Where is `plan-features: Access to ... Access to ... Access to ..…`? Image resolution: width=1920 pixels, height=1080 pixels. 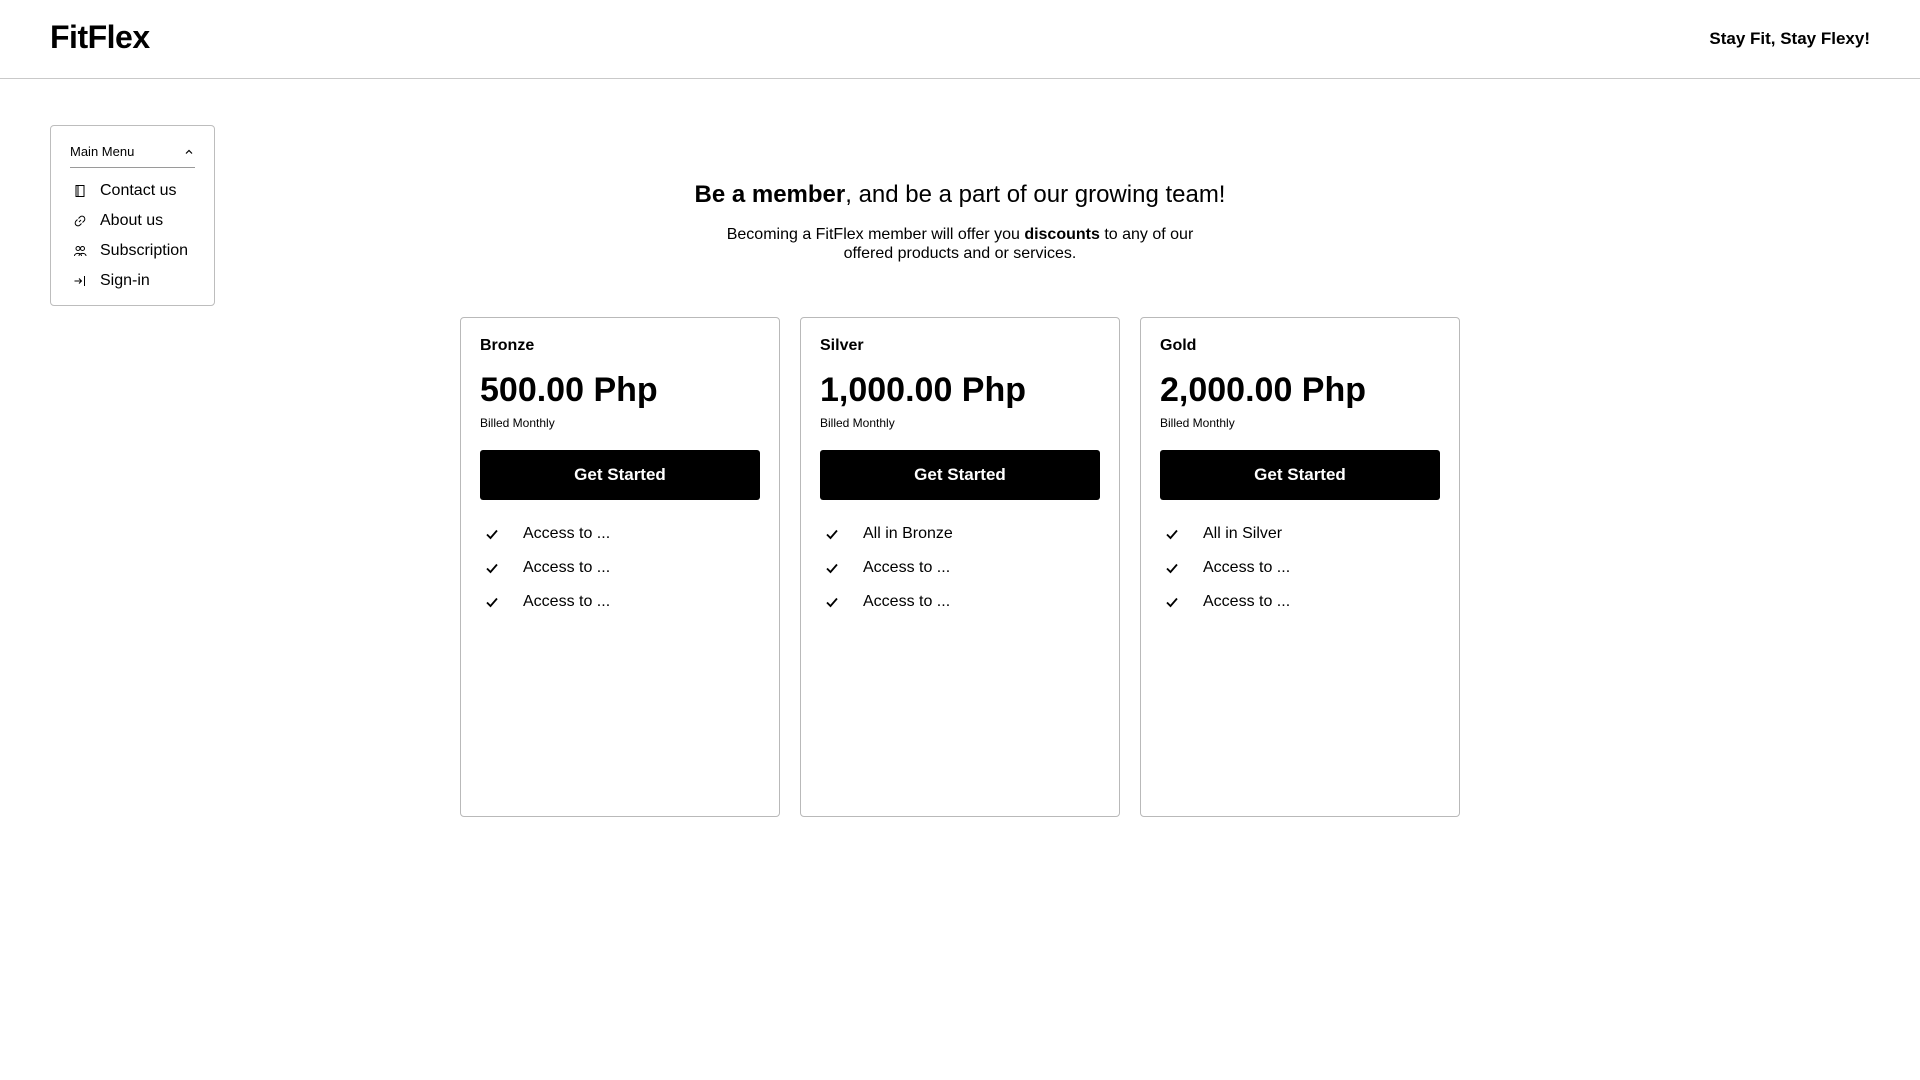 plan-features: Access to ... Access to ... Access to ..… is located at coordinates (620, 568).